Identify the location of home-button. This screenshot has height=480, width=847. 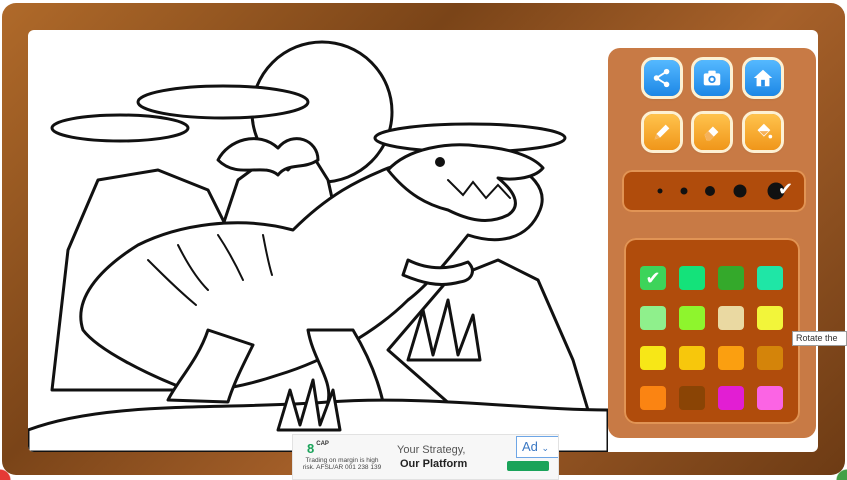
(763, 78).